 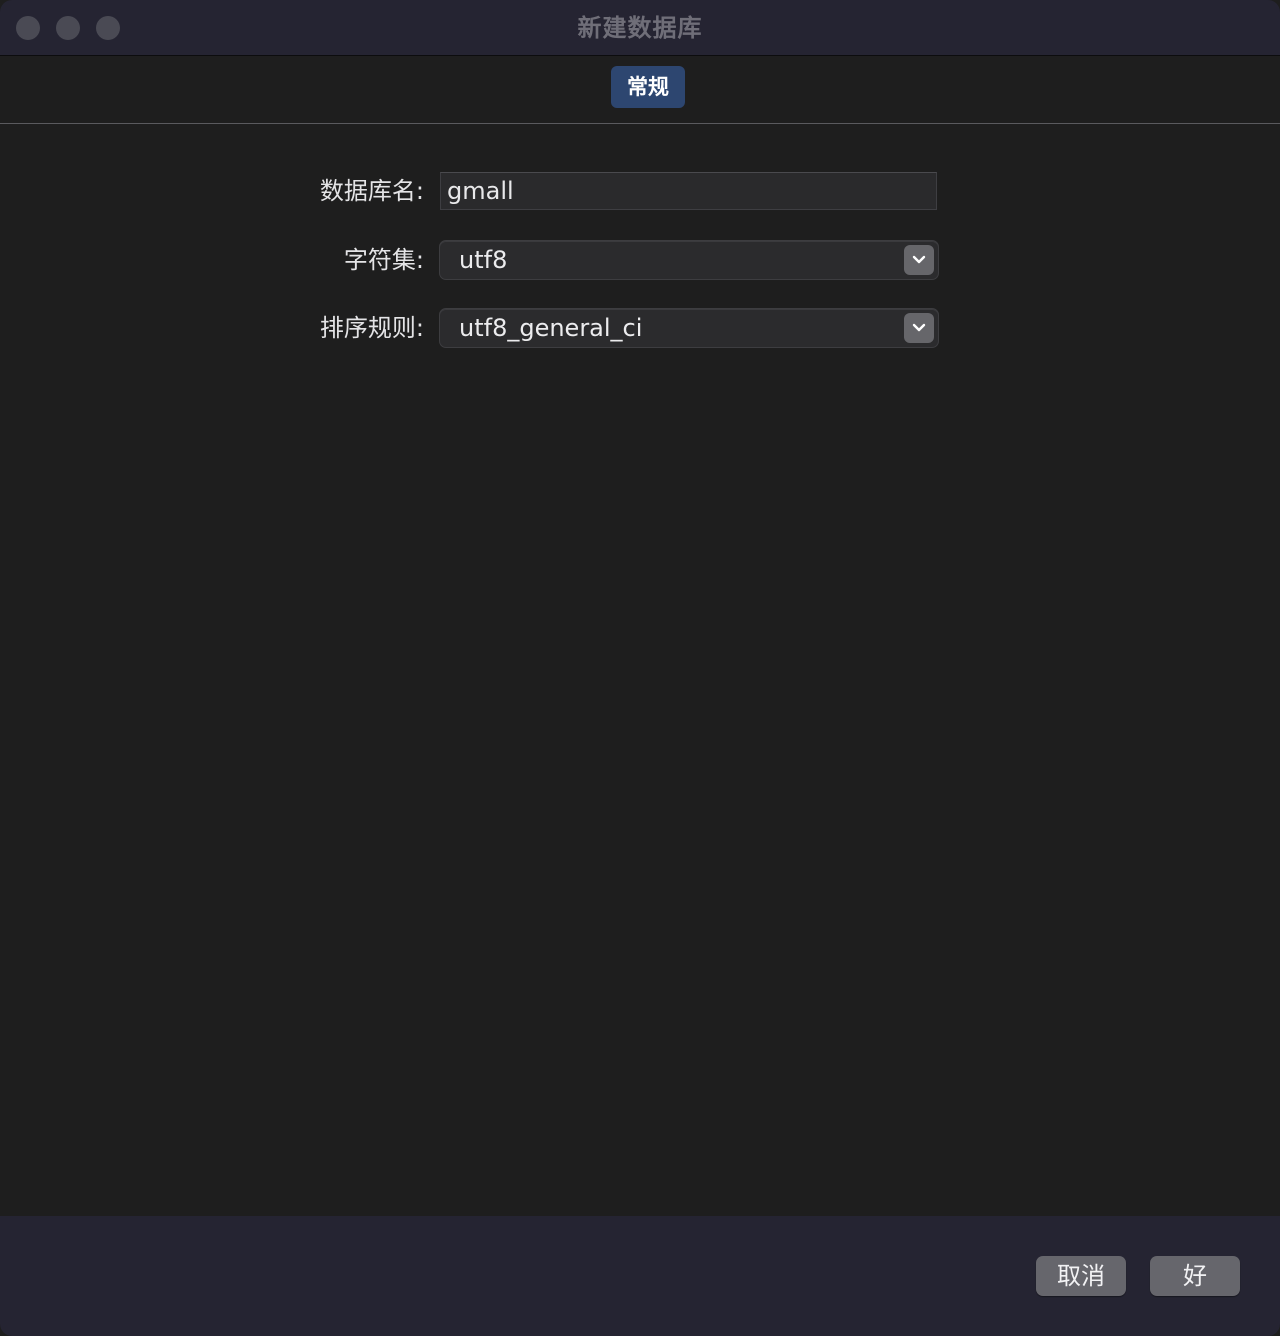 I want to click on title-bar: 新建数据库, so click(x=640, y=28).